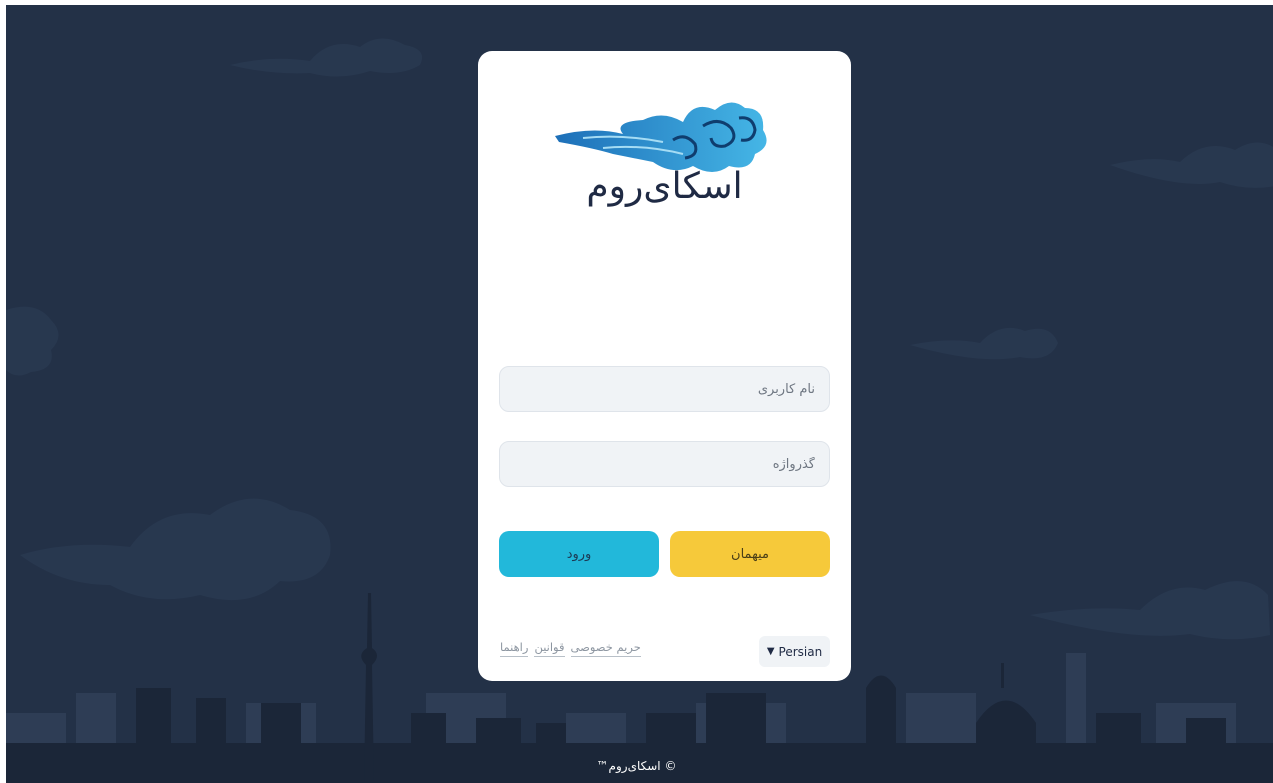 Image resolution: width=1273 pixels, height=783 pixels. I want to click on username-input, so click(664, 389).